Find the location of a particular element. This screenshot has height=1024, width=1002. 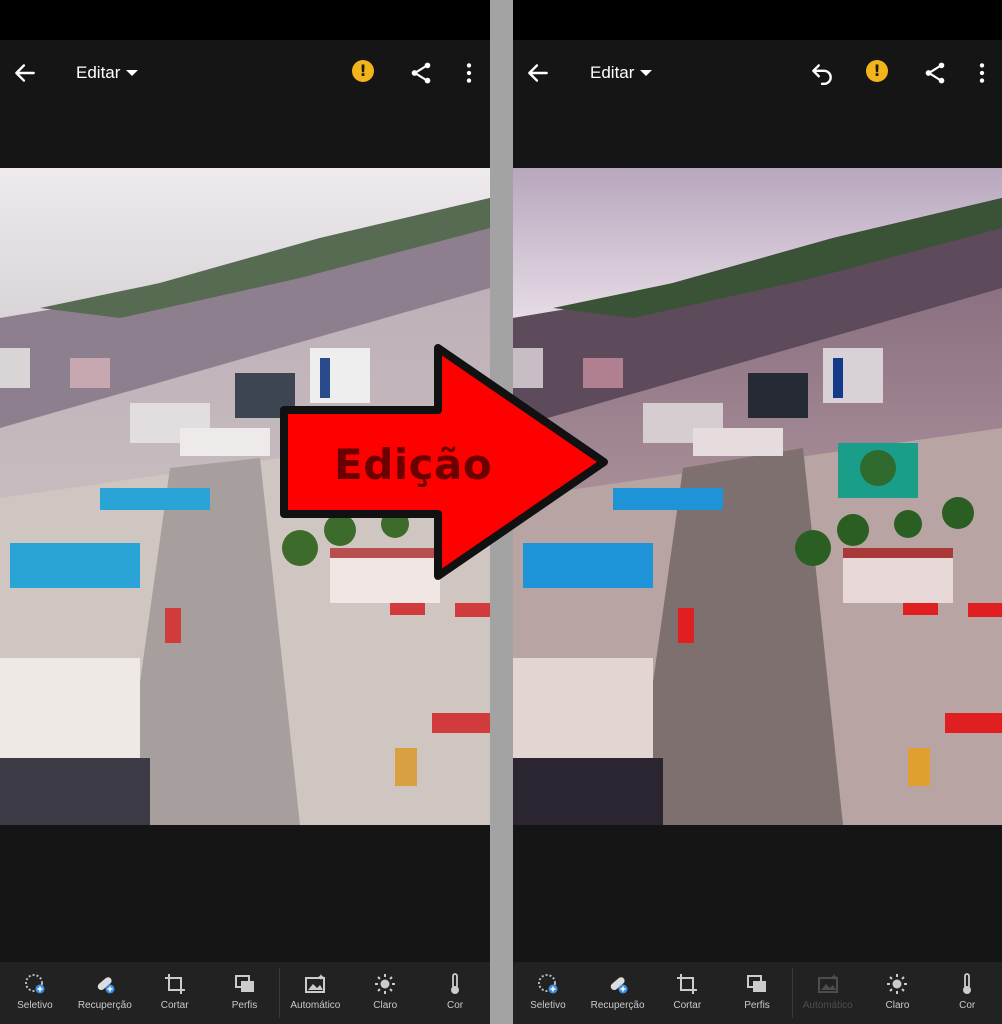

undo-icon is located at coordinates (822, 73).